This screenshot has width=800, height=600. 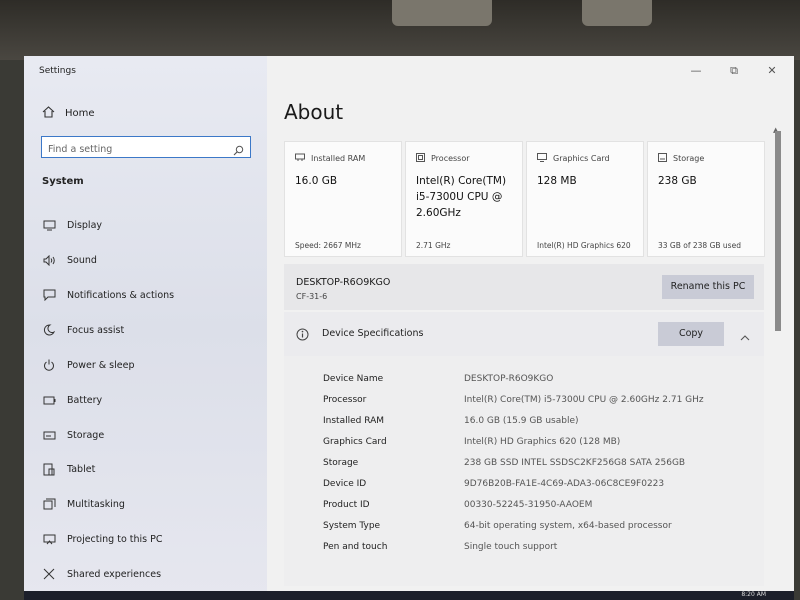 What do you see at coordinates (778, 231) in the screenshot?
I see `scrollbar-thumb` at bounding box center [778, 231].